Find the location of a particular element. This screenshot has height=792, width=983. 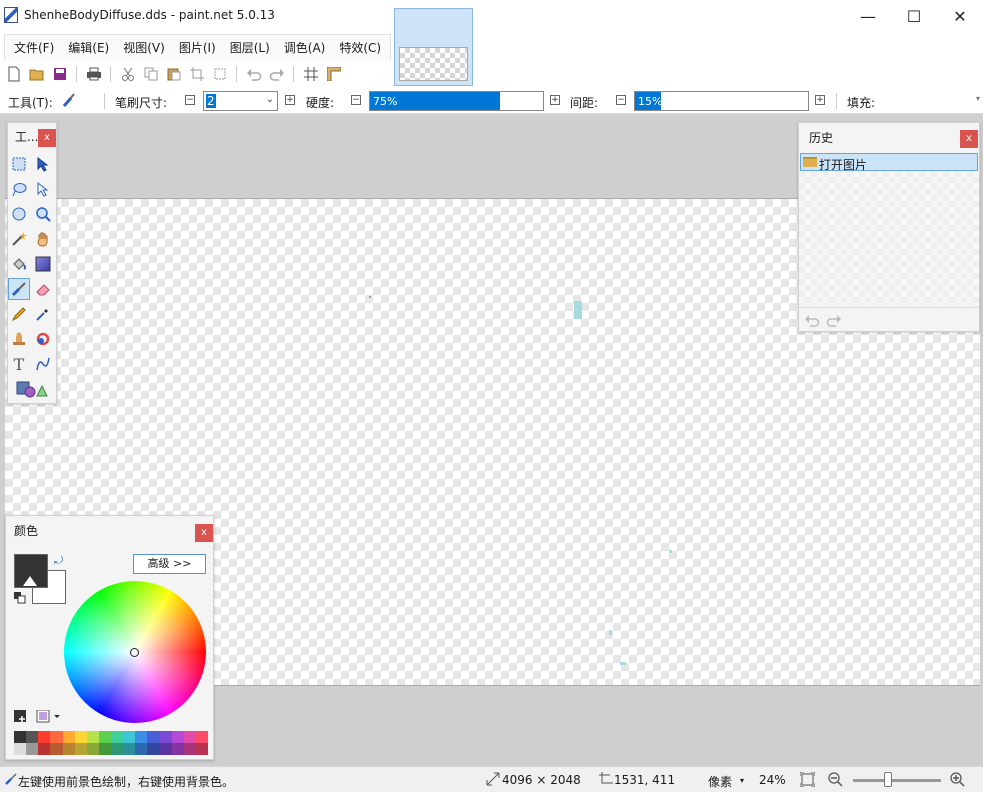

add-color-to-palette-icon is located at coordinates (21, 717).